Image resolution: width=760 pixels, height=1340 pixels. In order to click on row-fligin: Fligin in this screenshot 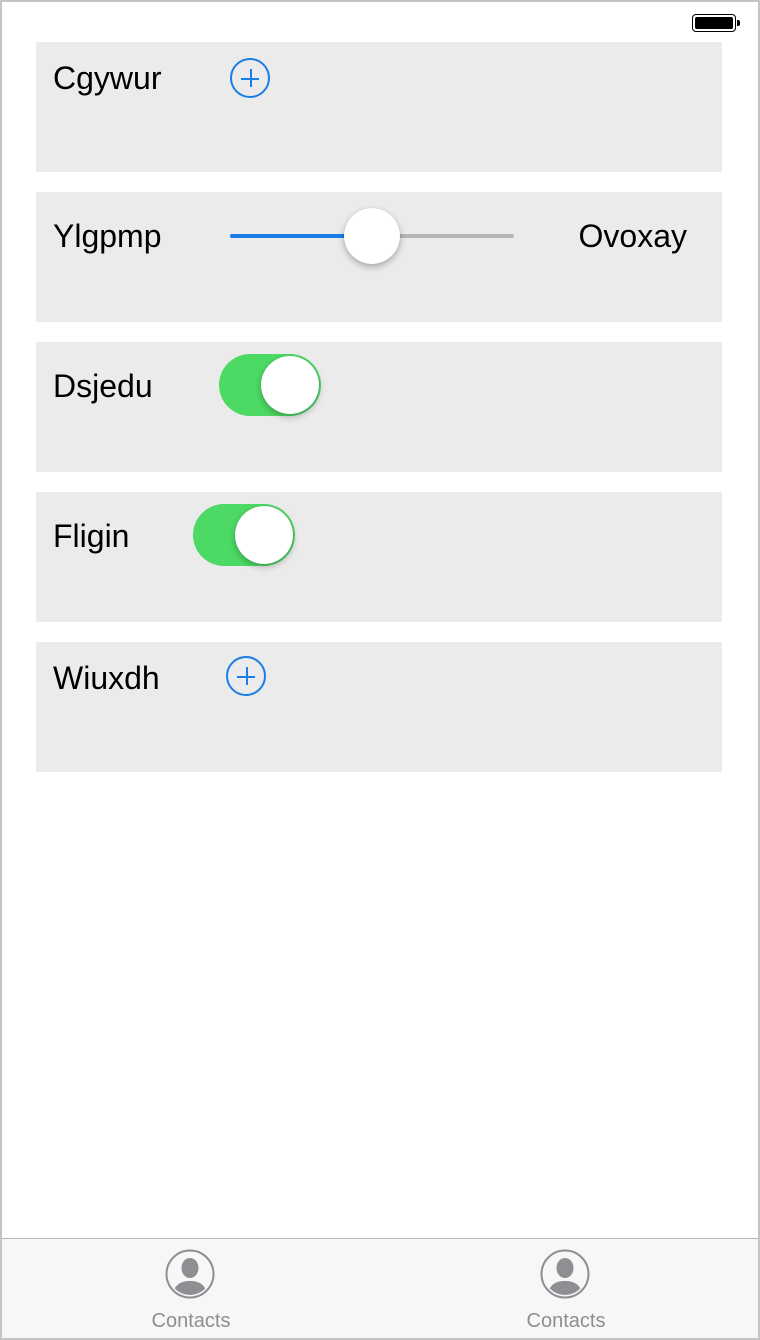, I will do `click(379, 557)`.